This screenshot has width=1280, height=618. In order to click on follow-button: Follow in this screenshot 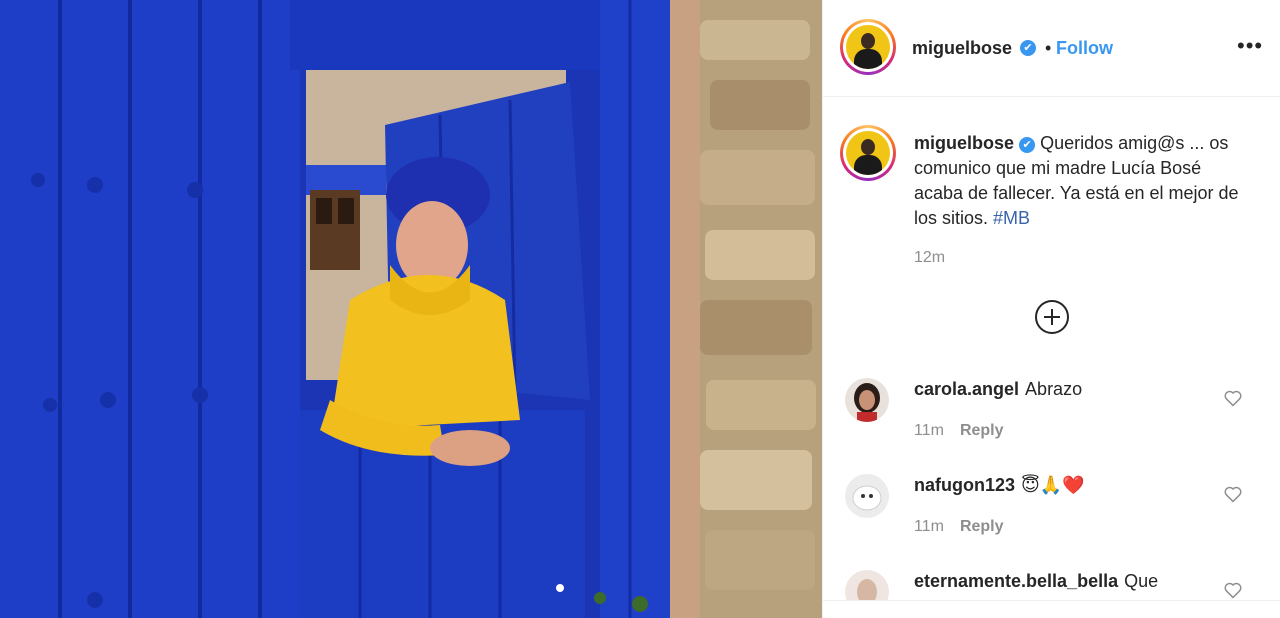, I will do `click(1084, 48)`.